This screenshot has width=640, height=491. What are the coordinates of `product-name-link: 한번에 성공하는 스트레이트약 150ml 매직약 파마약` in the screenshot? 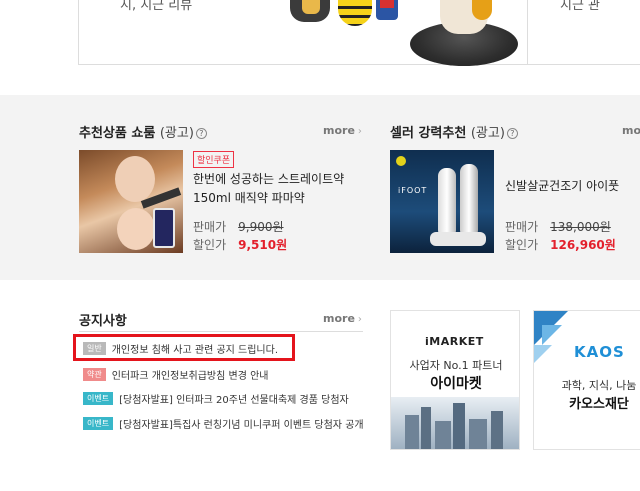 It's located at (268, 189).